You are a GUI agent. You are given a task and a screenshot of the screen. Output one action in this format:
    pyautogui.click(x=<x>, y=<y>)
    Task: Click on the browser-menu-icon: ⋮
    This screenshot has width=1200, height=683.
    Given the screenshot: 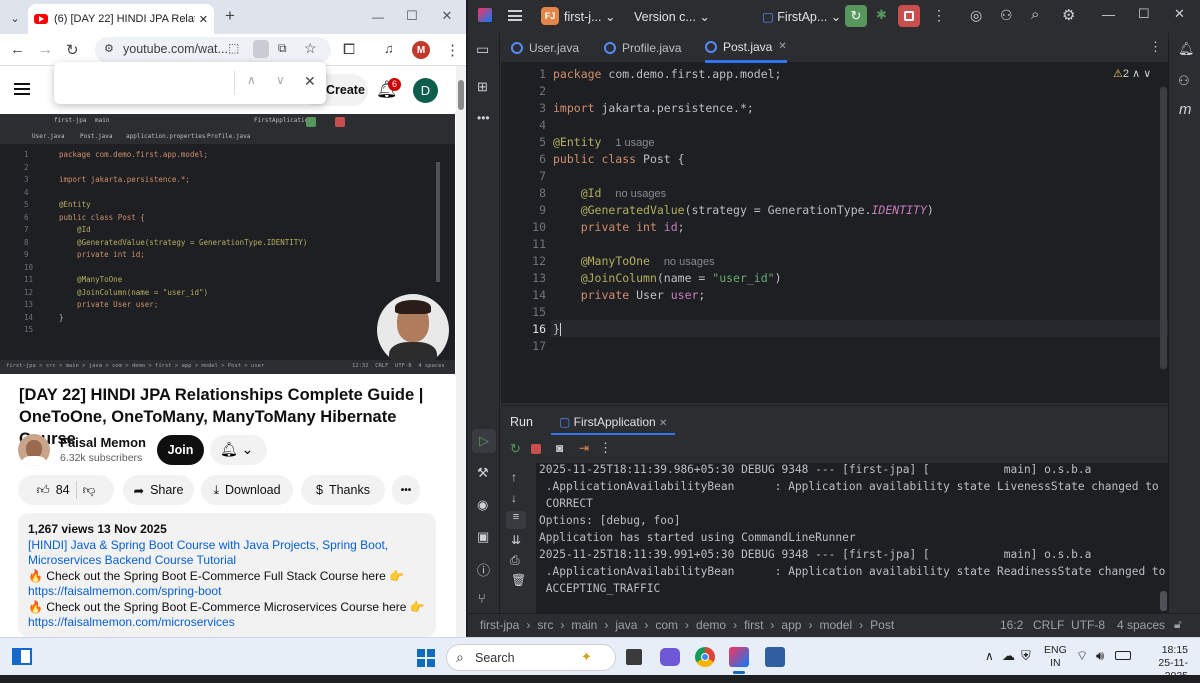 What is the action you would take?
    pyautogui.click(x=452, y=50)
    